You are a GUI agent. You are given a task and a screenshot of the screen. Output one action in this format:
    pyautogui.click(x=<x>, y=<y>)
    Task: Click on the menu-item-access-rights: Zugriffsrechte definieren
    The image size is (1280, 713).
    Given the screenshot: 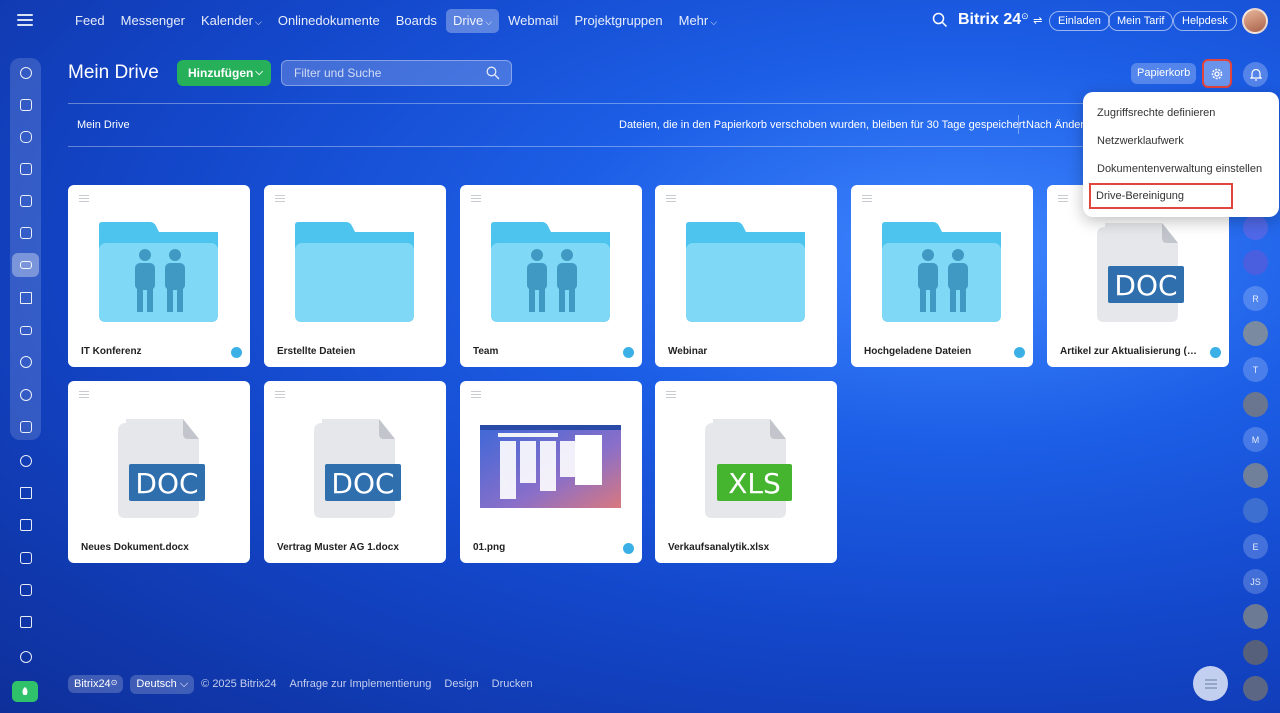 What is the action you would take?
    pyautogui.click(x=1156, y=113)
    